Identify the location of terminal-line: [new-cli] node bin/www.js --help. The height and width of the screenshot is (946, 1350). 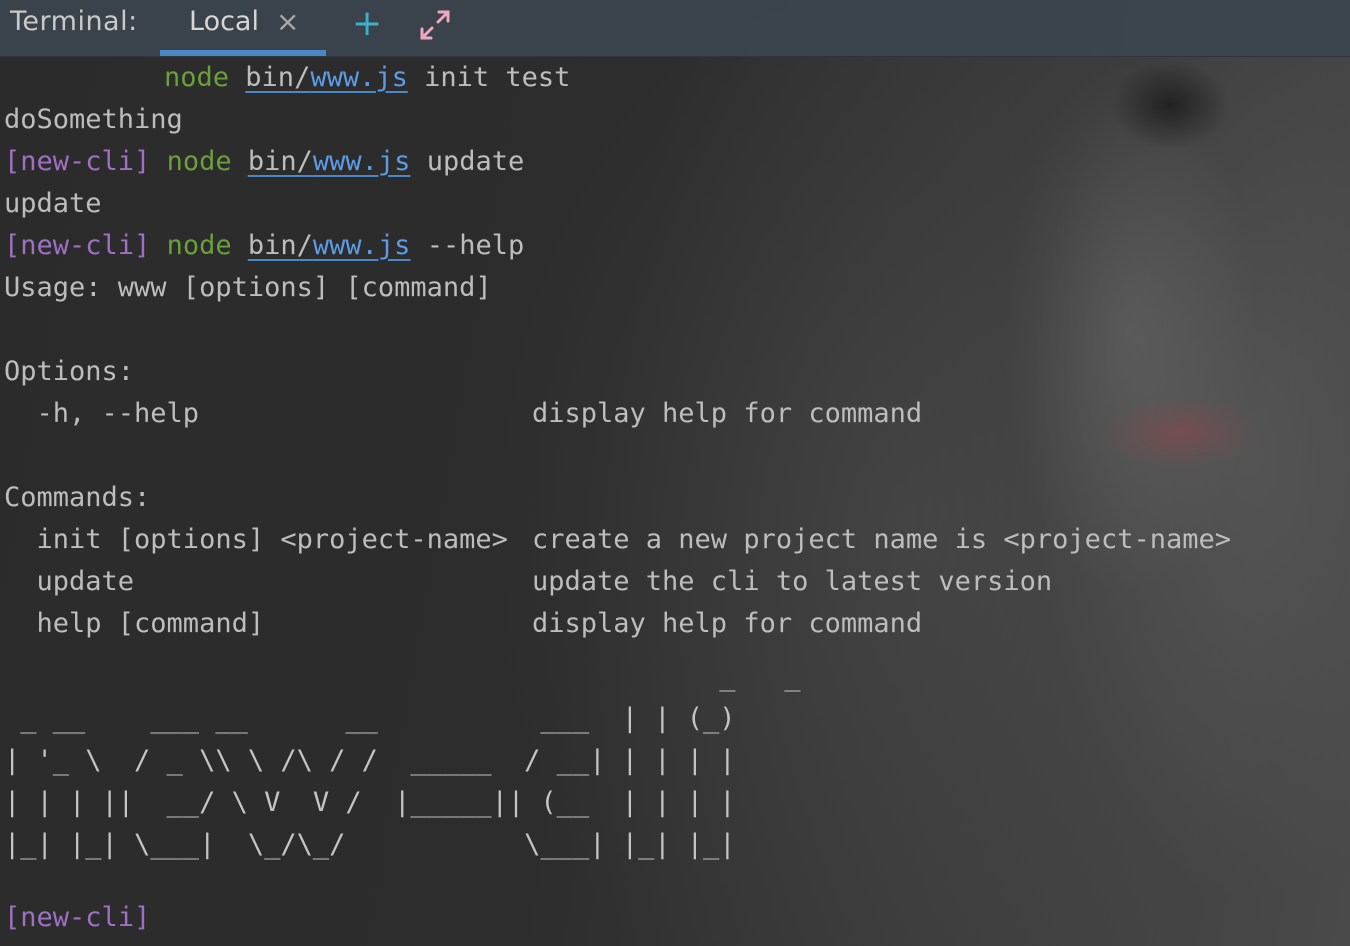
(264, 246).